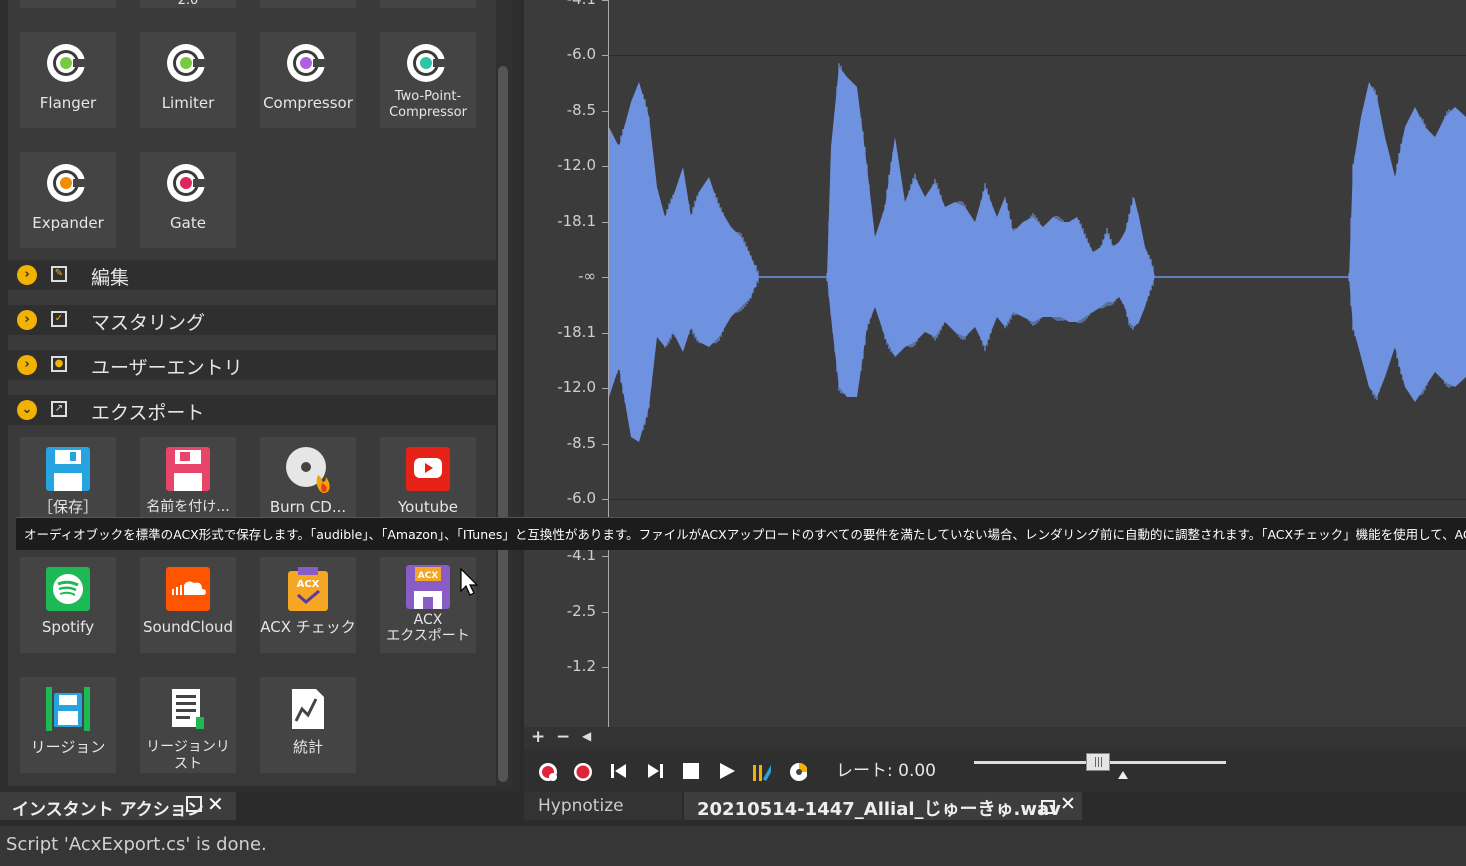  What do you see at coordinates (538, 737) in the screenshot?
I see `zoom-in-icon: +` at bounding box center [538, 737].